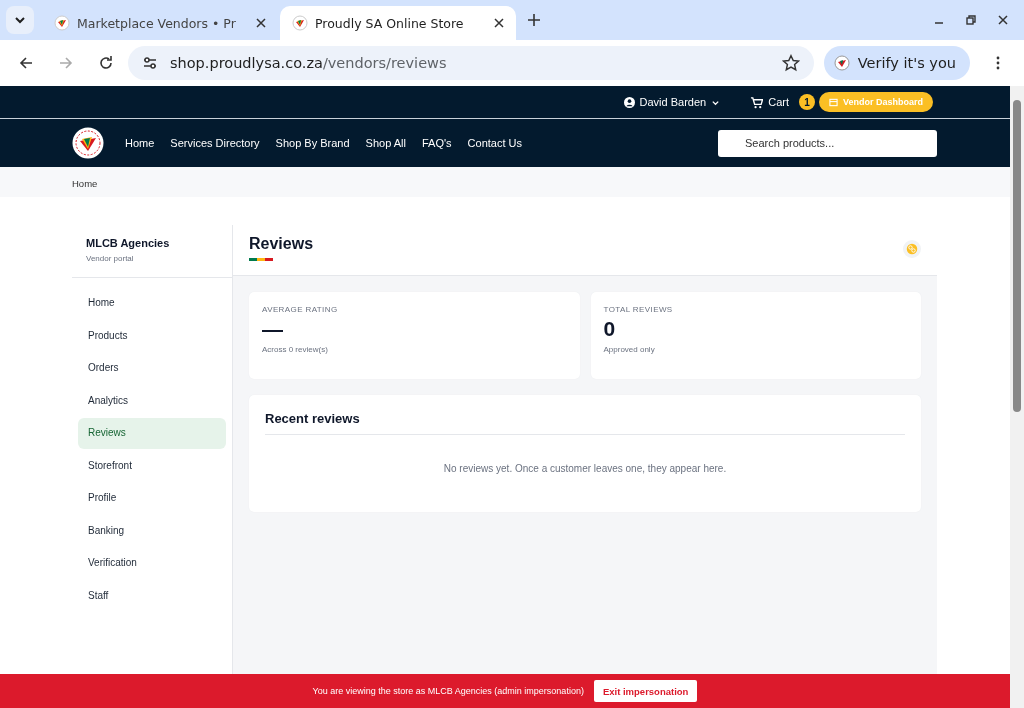 The width and height of the screenshot is (1024, 708). What do you see at coordinates (610, 329) in the screenshot?
I see `stat-value: 0` at bounding box center [610, 329].